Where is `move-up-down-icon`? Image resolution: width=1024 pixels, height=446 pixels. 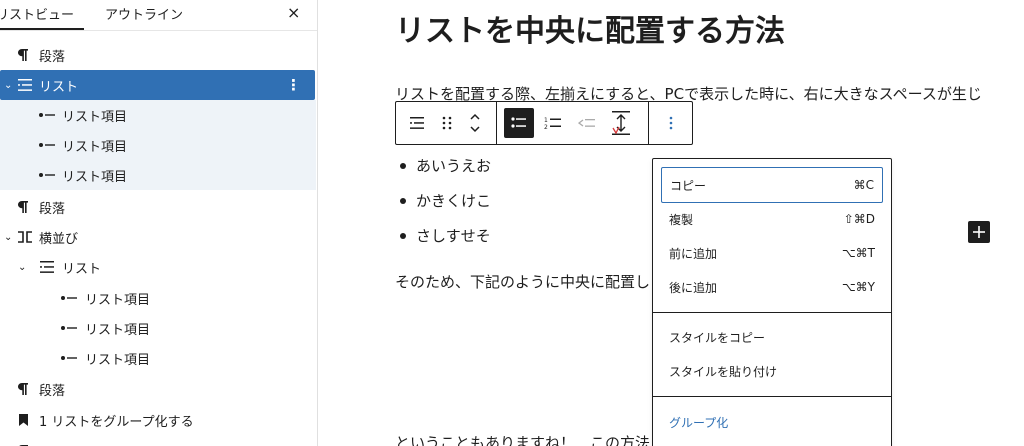 move-up-down-icon is located at coordinates (475, 123).